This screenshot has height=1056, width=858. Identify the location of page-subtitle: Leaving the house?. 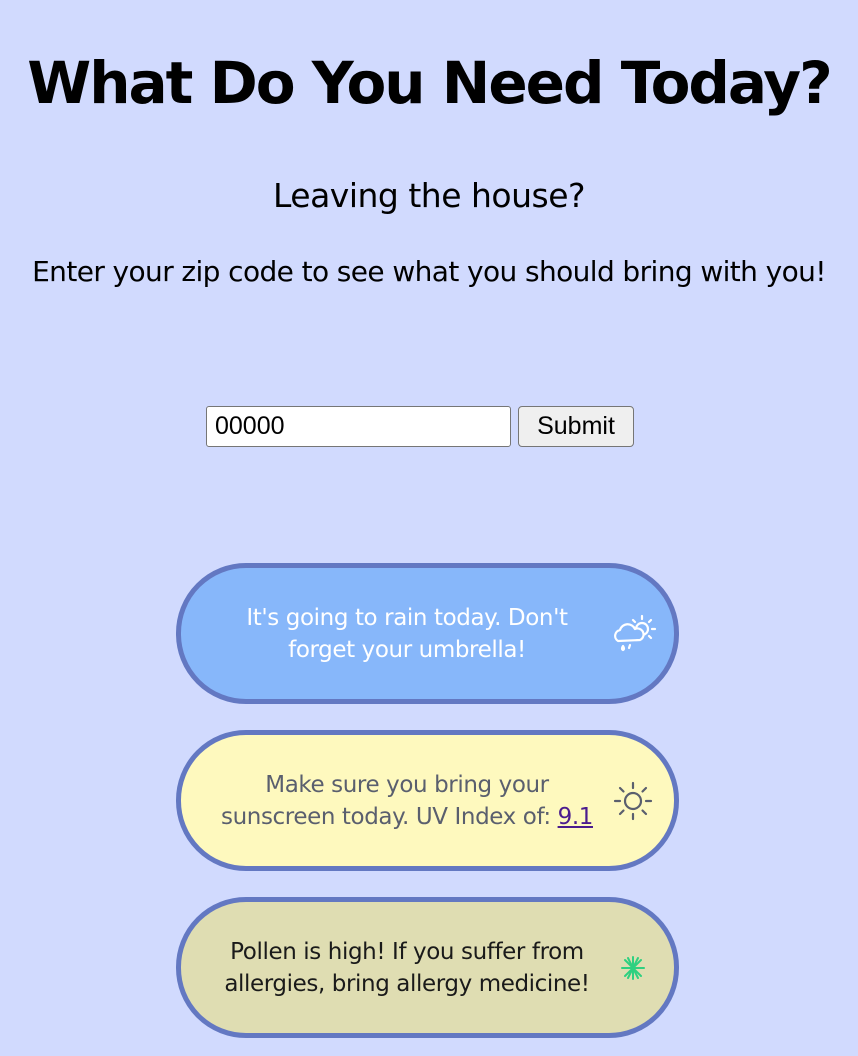
(429, 195).